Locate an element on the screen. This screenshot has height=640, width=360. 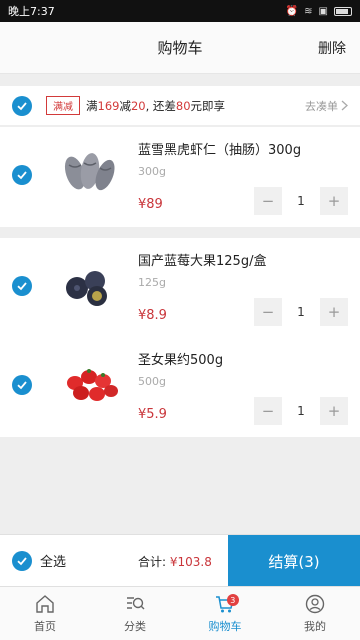
category-search-icon is located at coordinates (136, 603).